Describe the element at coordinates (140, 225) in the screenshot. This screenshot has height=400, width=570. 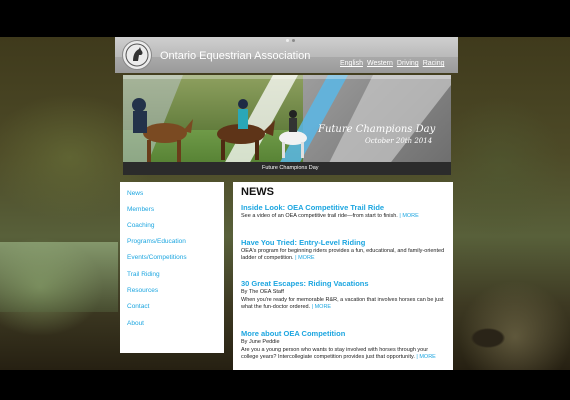
I see `sidebar-item-coaching: Coaching` at that location.